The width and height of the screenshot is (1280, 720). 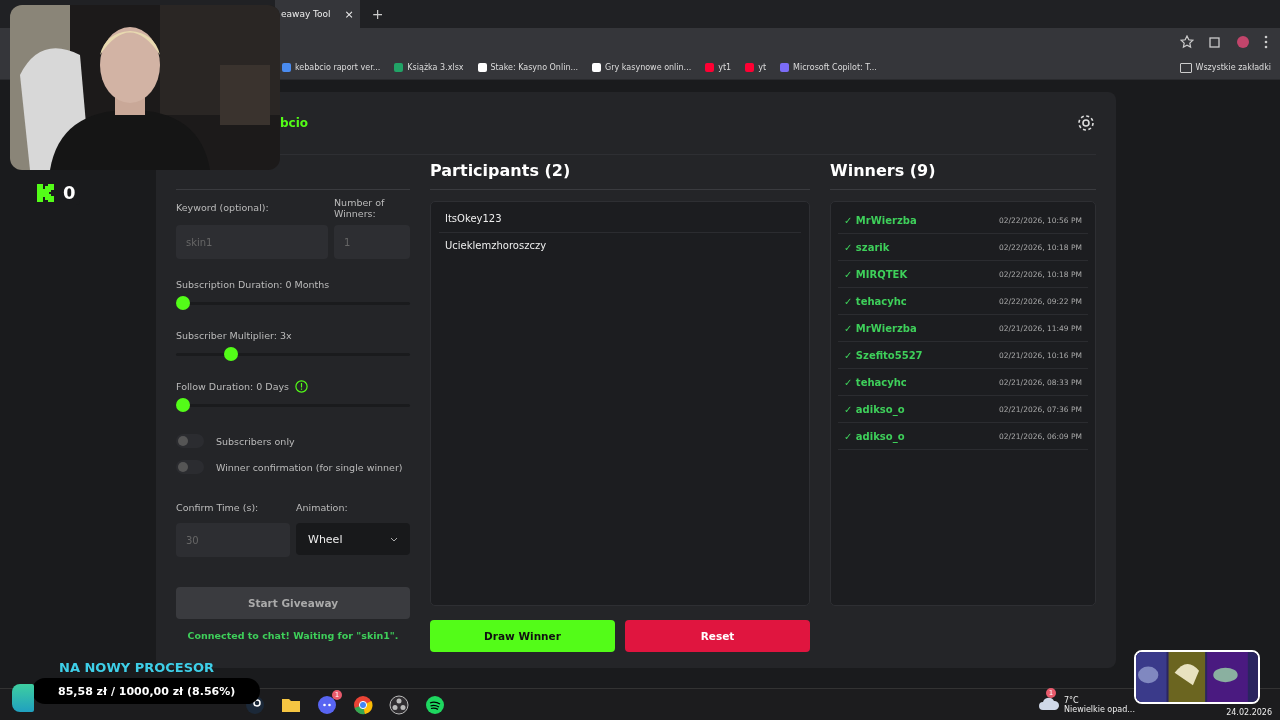 What do you see at coordinates (322, 507) in the screenshot?
I see `animation-label: Animation:` at bounding box center [322, 507].